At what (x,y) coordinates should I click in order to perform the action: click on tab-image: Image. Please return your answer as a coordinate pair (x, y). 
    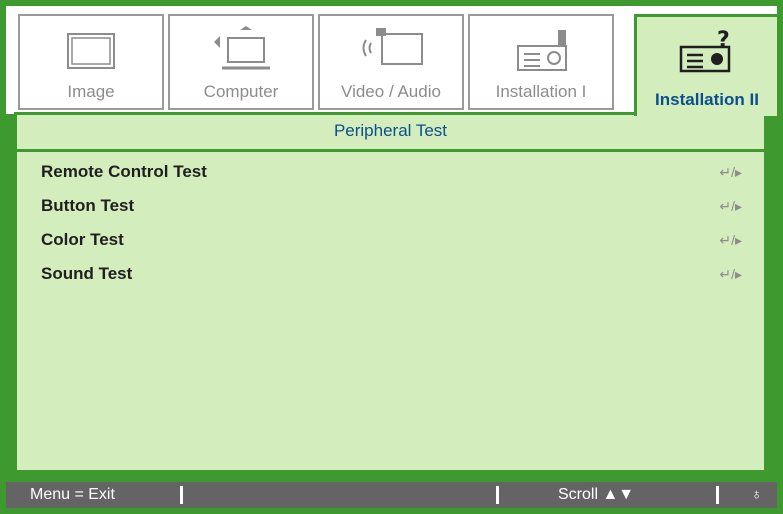
    Looking at the image, I should click on (91, 62).